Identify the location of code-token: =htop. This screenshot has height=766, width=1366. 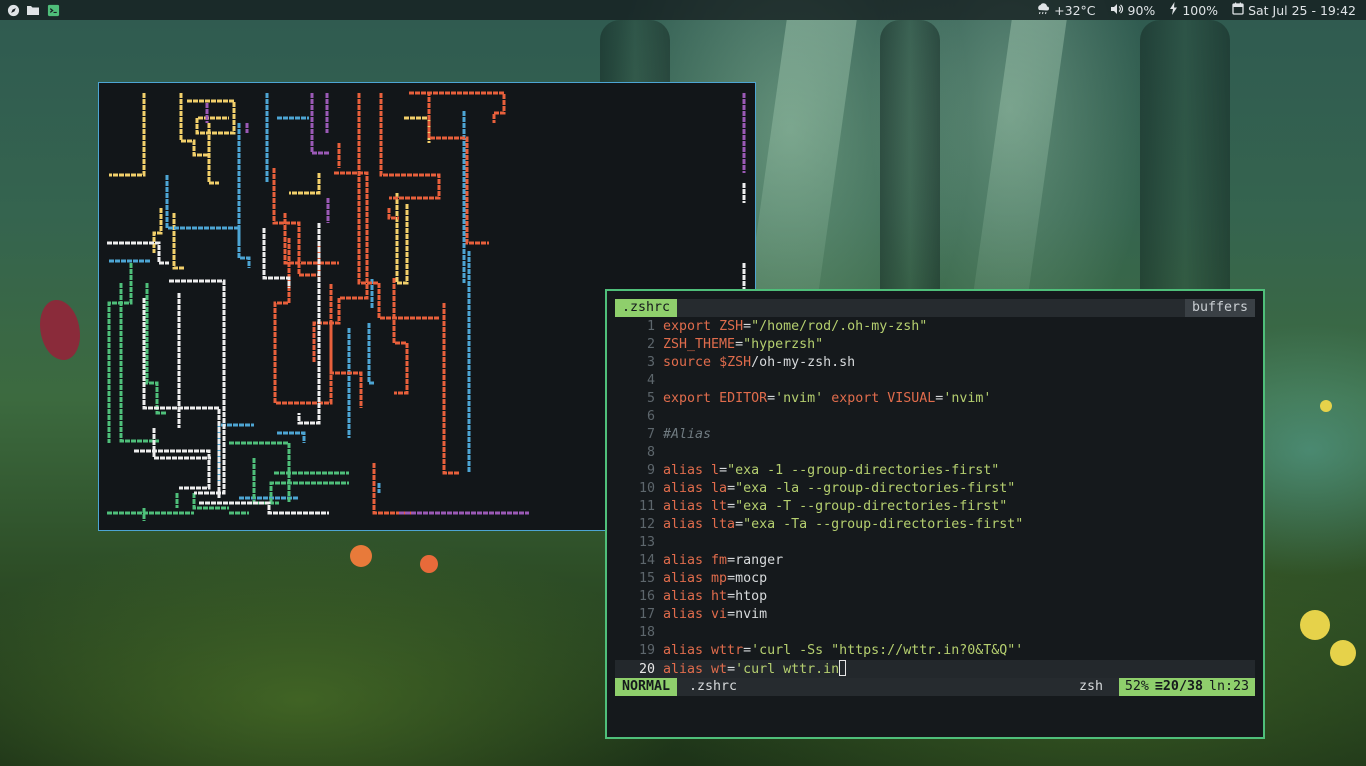
(747, 596).